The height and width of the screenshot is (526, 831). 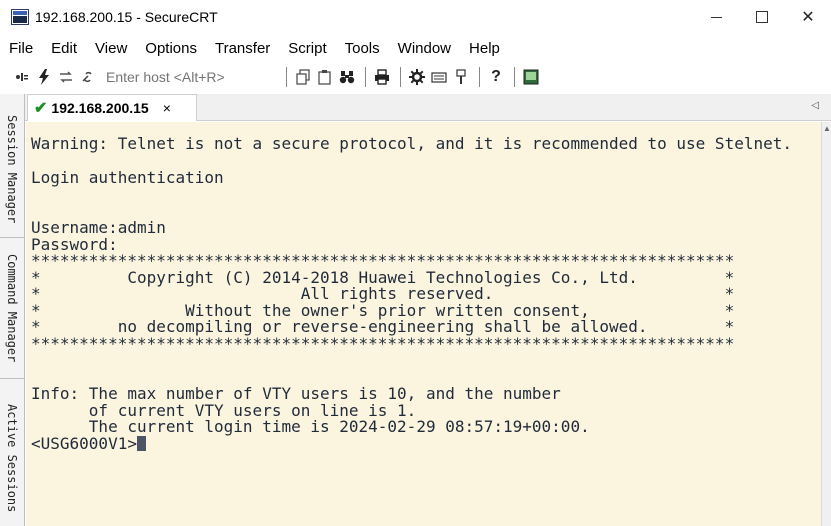 What do you see at coordinates (44, 77) in the screenshot?
I see `lightning-icon` at bounding box center [44, 77].